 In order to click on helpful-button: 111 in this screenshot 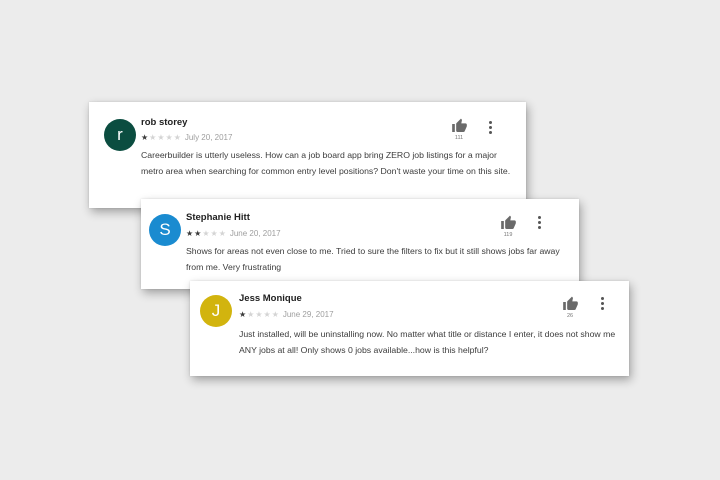, I will do `click(459, 129)`.